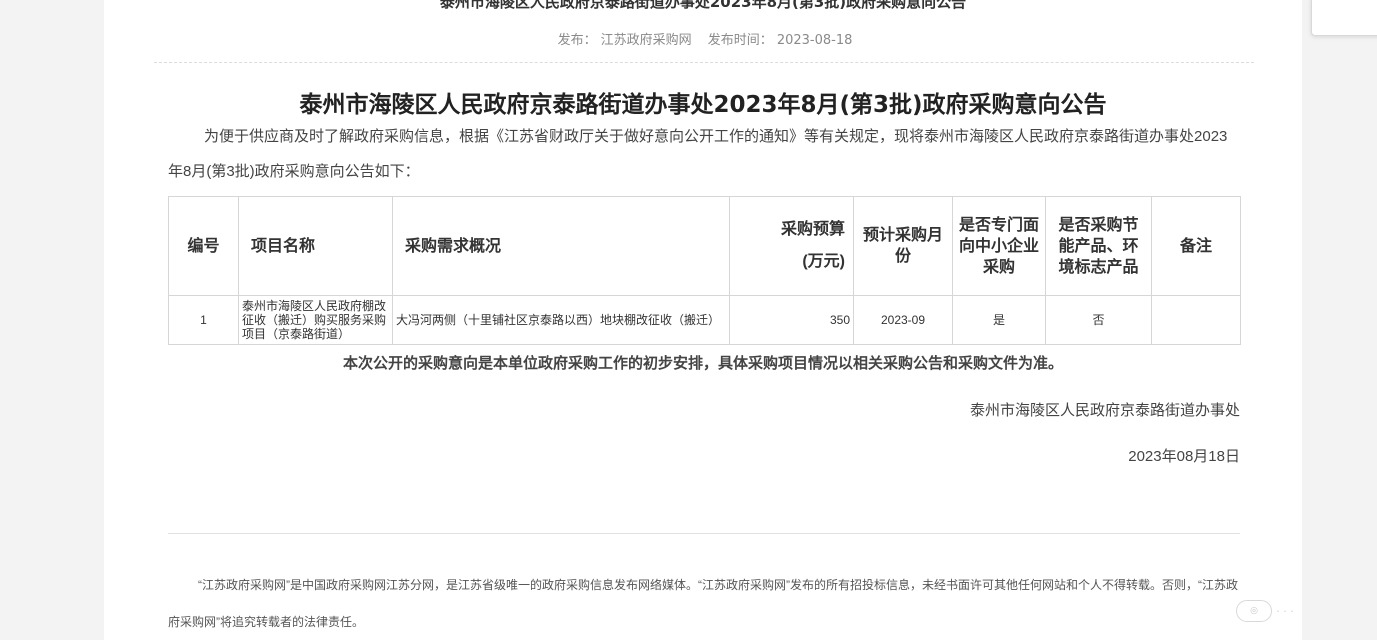 Image resolution: width=1377 pixels, height=640 pixels. Describe the element at coordinates (812, 229) in the screenshot. I see `header-budget-line1: 采购预算` at that location.